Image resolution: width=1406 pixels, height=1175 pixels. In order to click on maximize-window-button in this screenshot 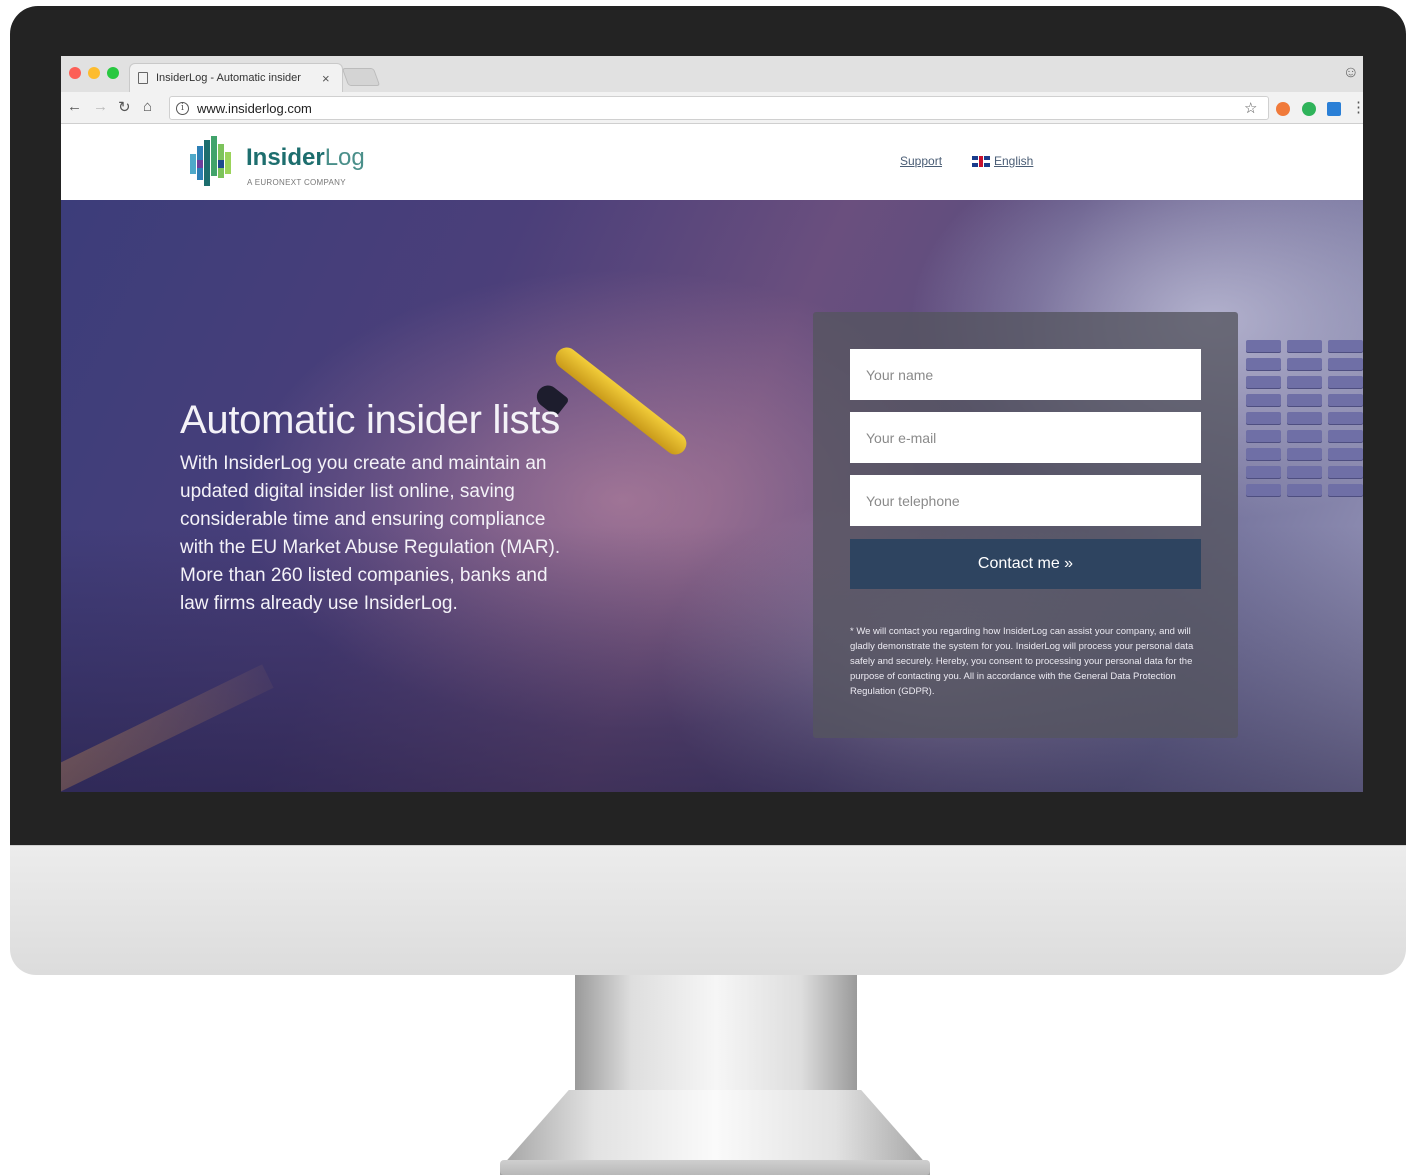, I will do `click(113, 73)`.